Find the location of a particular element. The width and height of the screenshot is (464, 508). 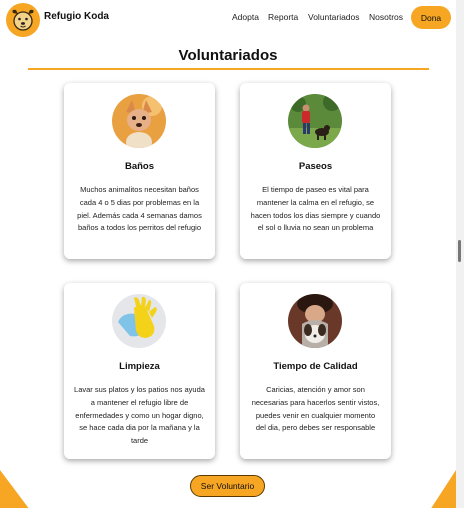

volunteer-button: Ser Voluntario is located at coordinates (227, 486).